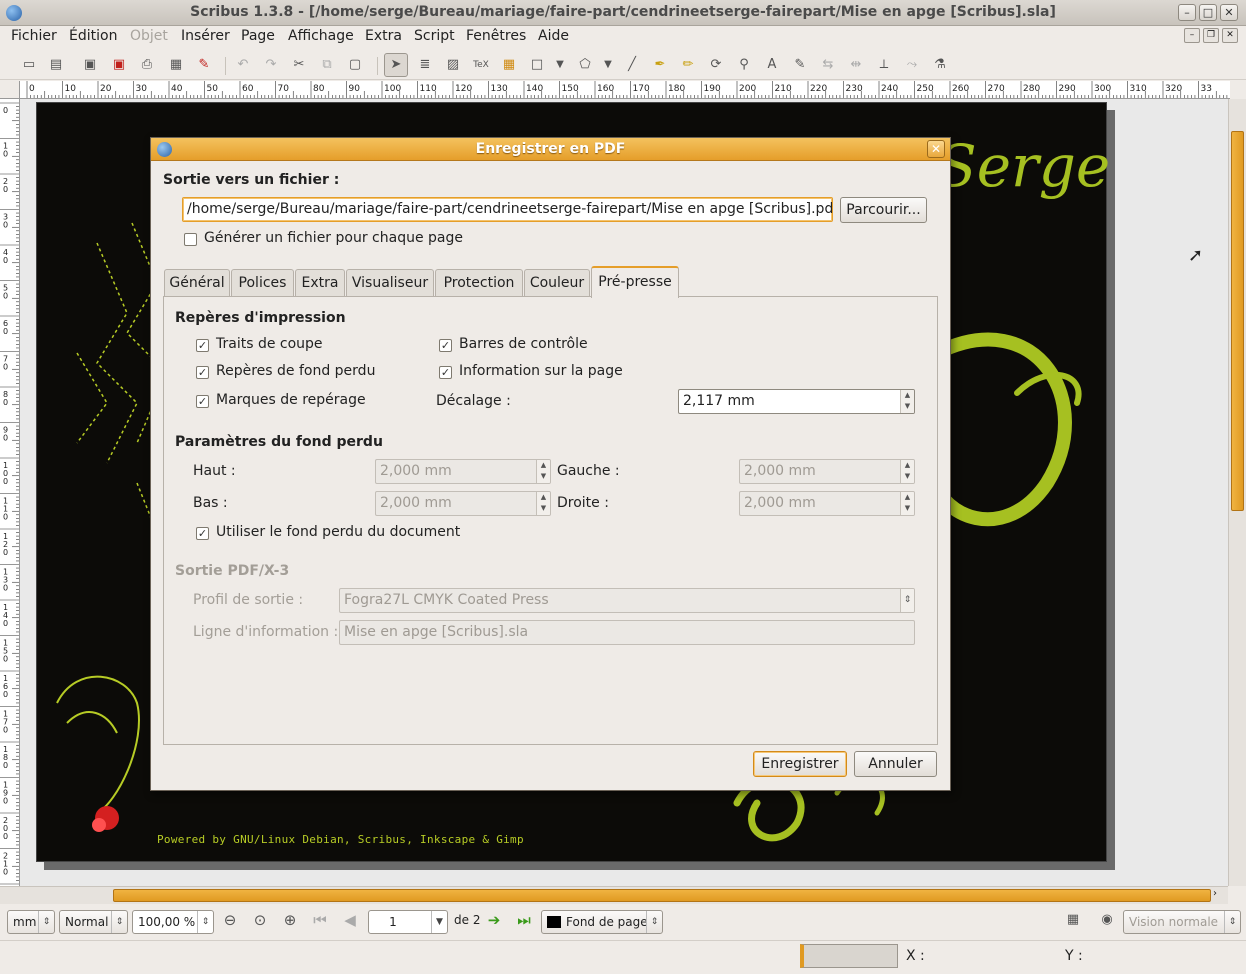  What do you see at coordinates (553, 36) in the screenshot?
I see `menu-aide: Aide` at bounding box center [553, 36].